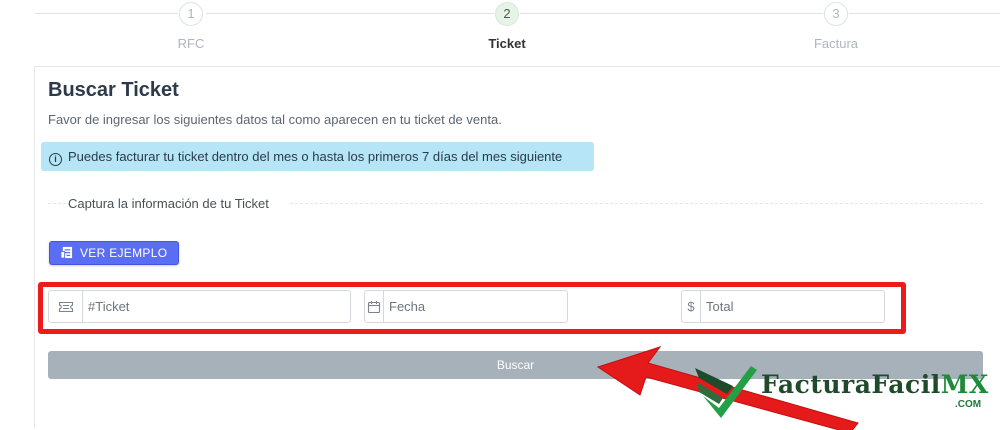 Image resolution: width=1000 pixels, height=430 pixels. Describe the element at coordinates (691, 306) in the screenshot. I see `dollar-icon: $` at that location.